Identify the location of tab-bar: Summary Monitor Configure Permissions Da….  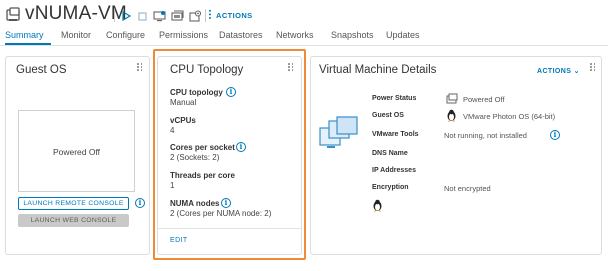
(304, 38).